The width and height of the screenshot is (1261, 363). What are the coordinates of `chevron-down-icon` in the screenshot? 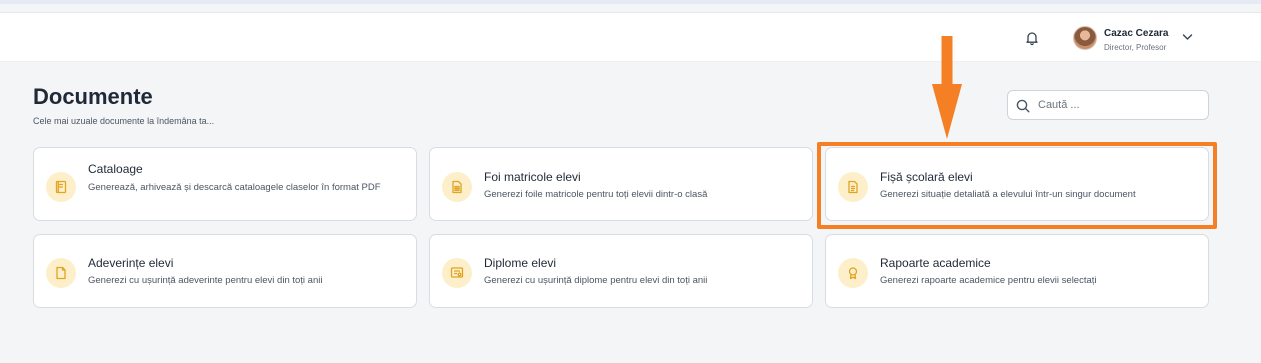 It's located at (1187, 37).